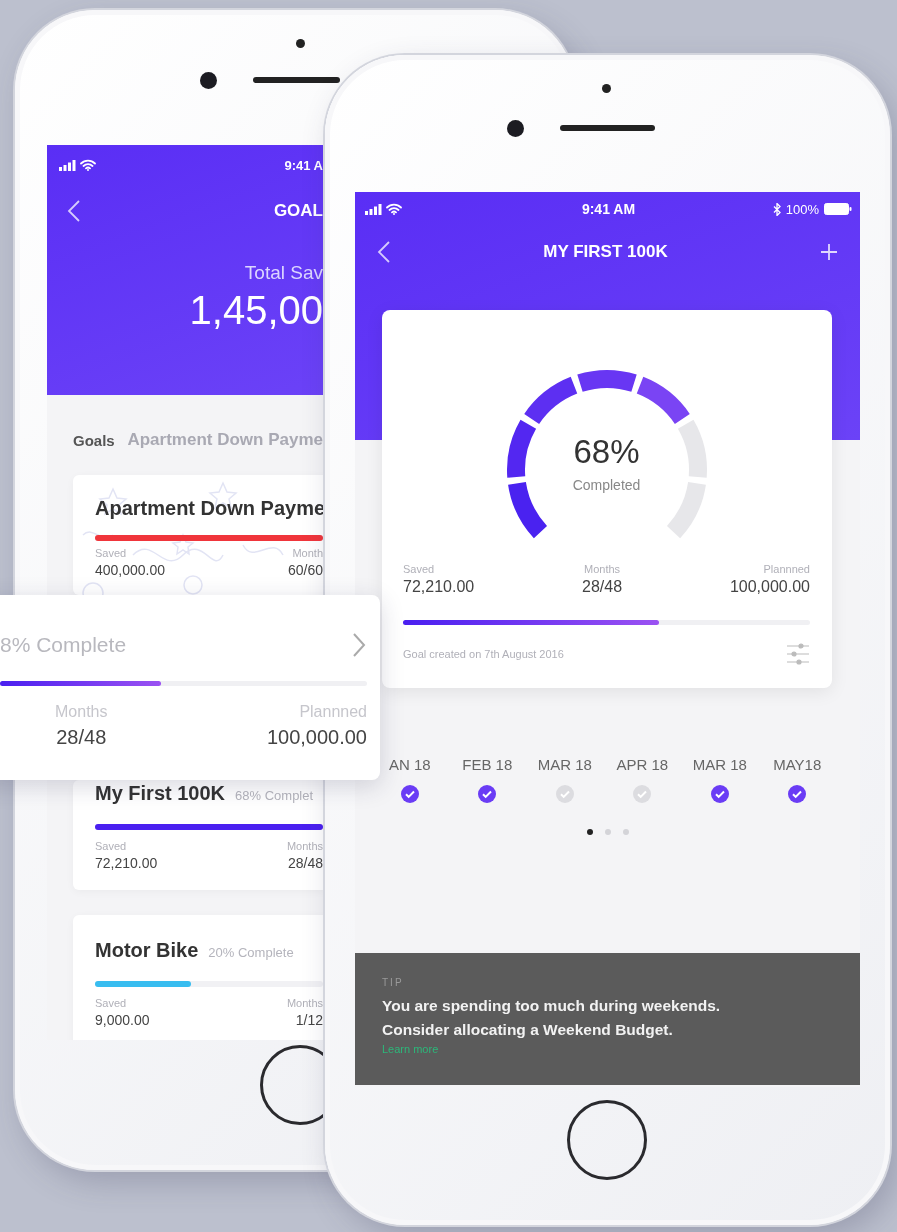  What do you see at coordinates (552, 1018) in the screenshot?
I see `tip-message: You are spending too much during weekends. Consider allocating a Weekend Budget.` at bounding box center [552, 1018].